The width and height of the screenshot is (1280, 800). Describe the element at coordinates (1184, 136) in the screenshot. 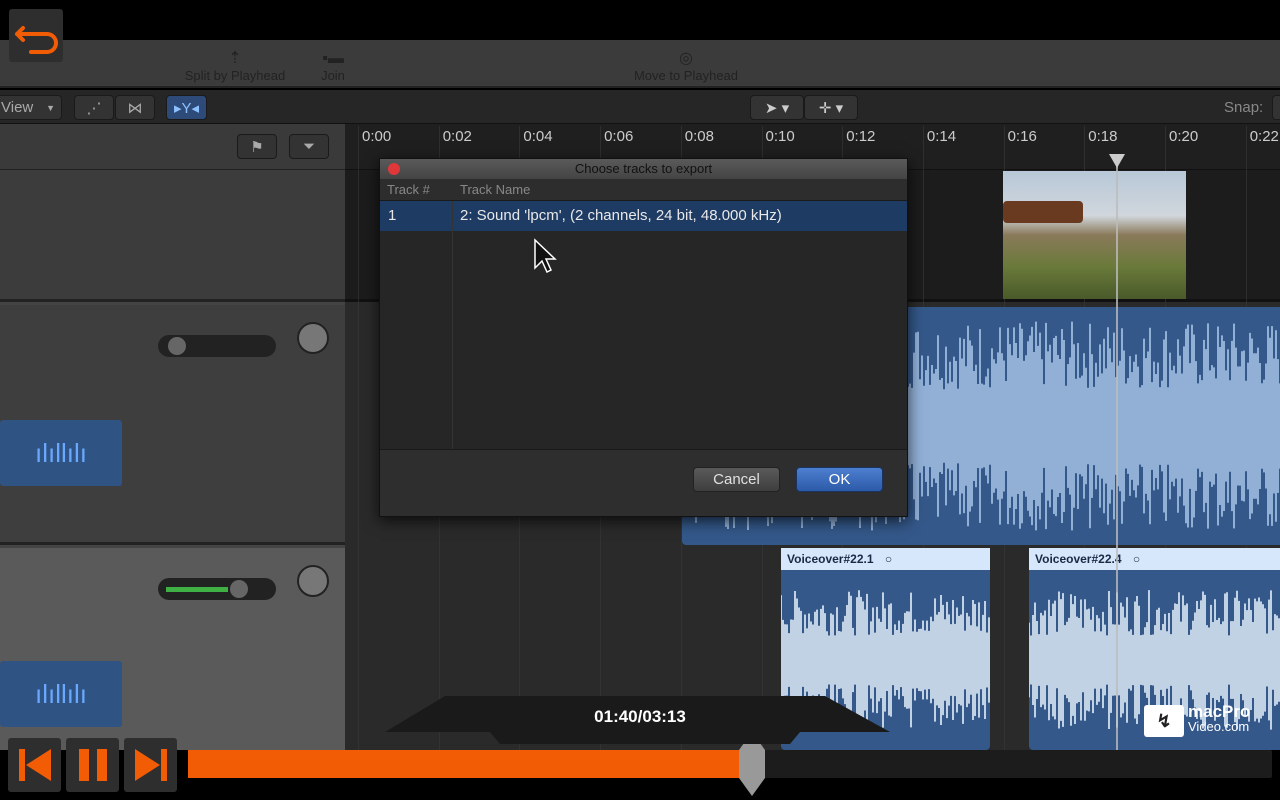

I see `ruler-tick-label: 0:20` at that location.